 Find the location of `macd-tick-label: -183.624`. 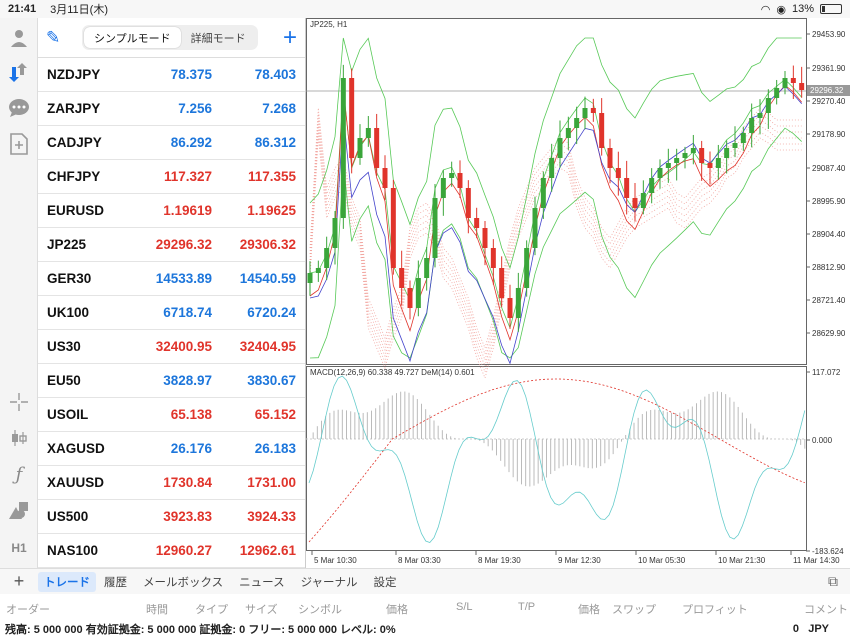

macd-tick-label: -183.624 is located at coordinates (828, 551).